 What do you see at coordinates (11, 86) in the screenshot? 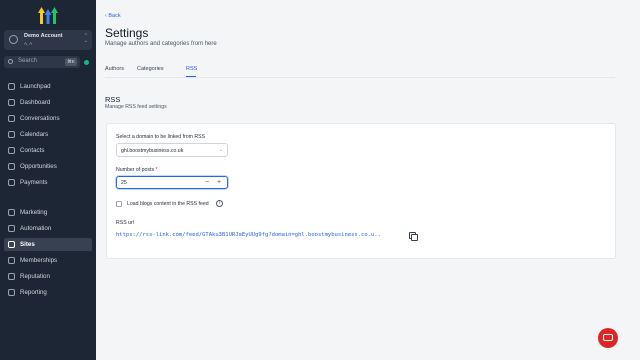
I see `rocket-icon` at bounding box center [11, 86].